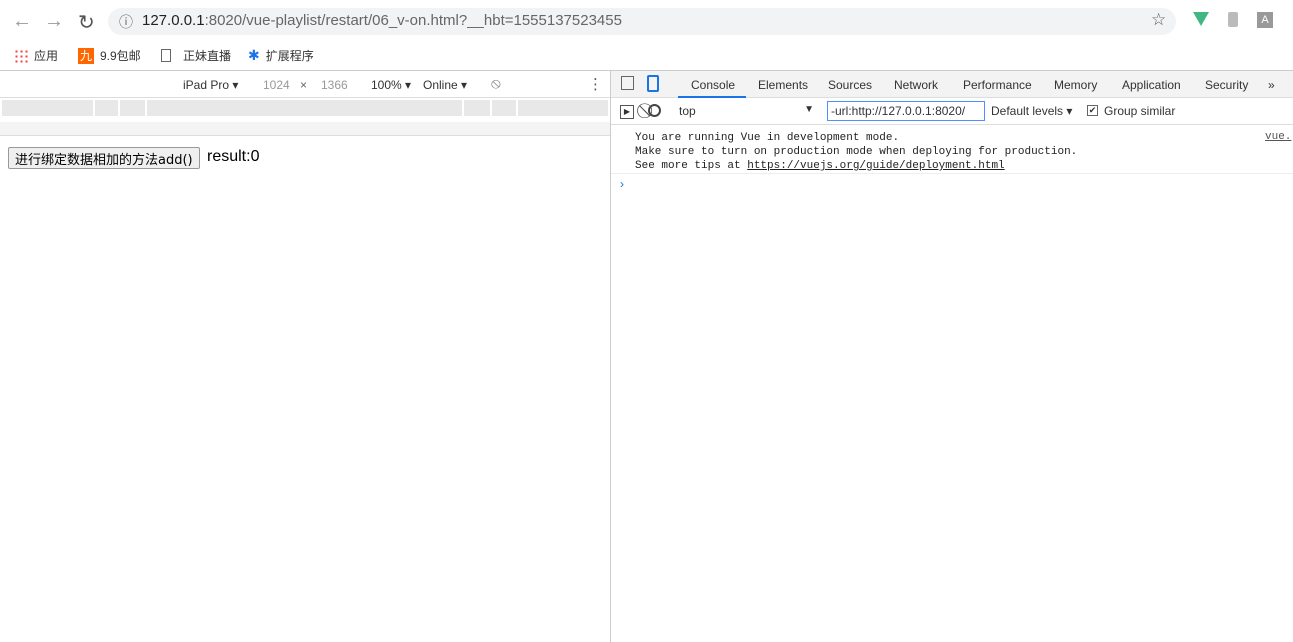  What do you see at coordinates (1092, 110) in the screenshot?
I see `group-similar-checkbox: ✔` at bounding box center [1092, 110].